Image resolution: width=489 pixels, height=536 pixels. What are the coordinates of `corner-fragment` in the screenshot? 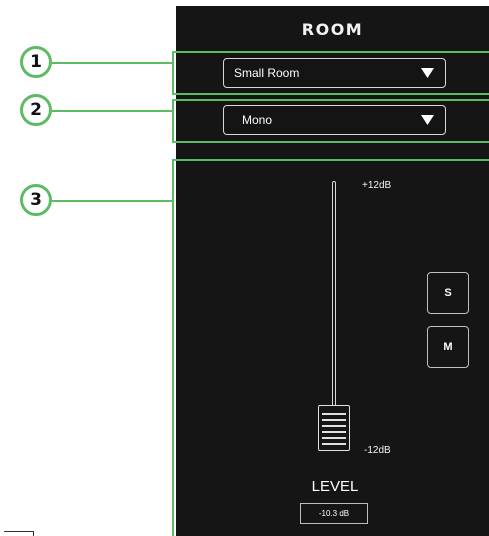 It's located at (19, 533).